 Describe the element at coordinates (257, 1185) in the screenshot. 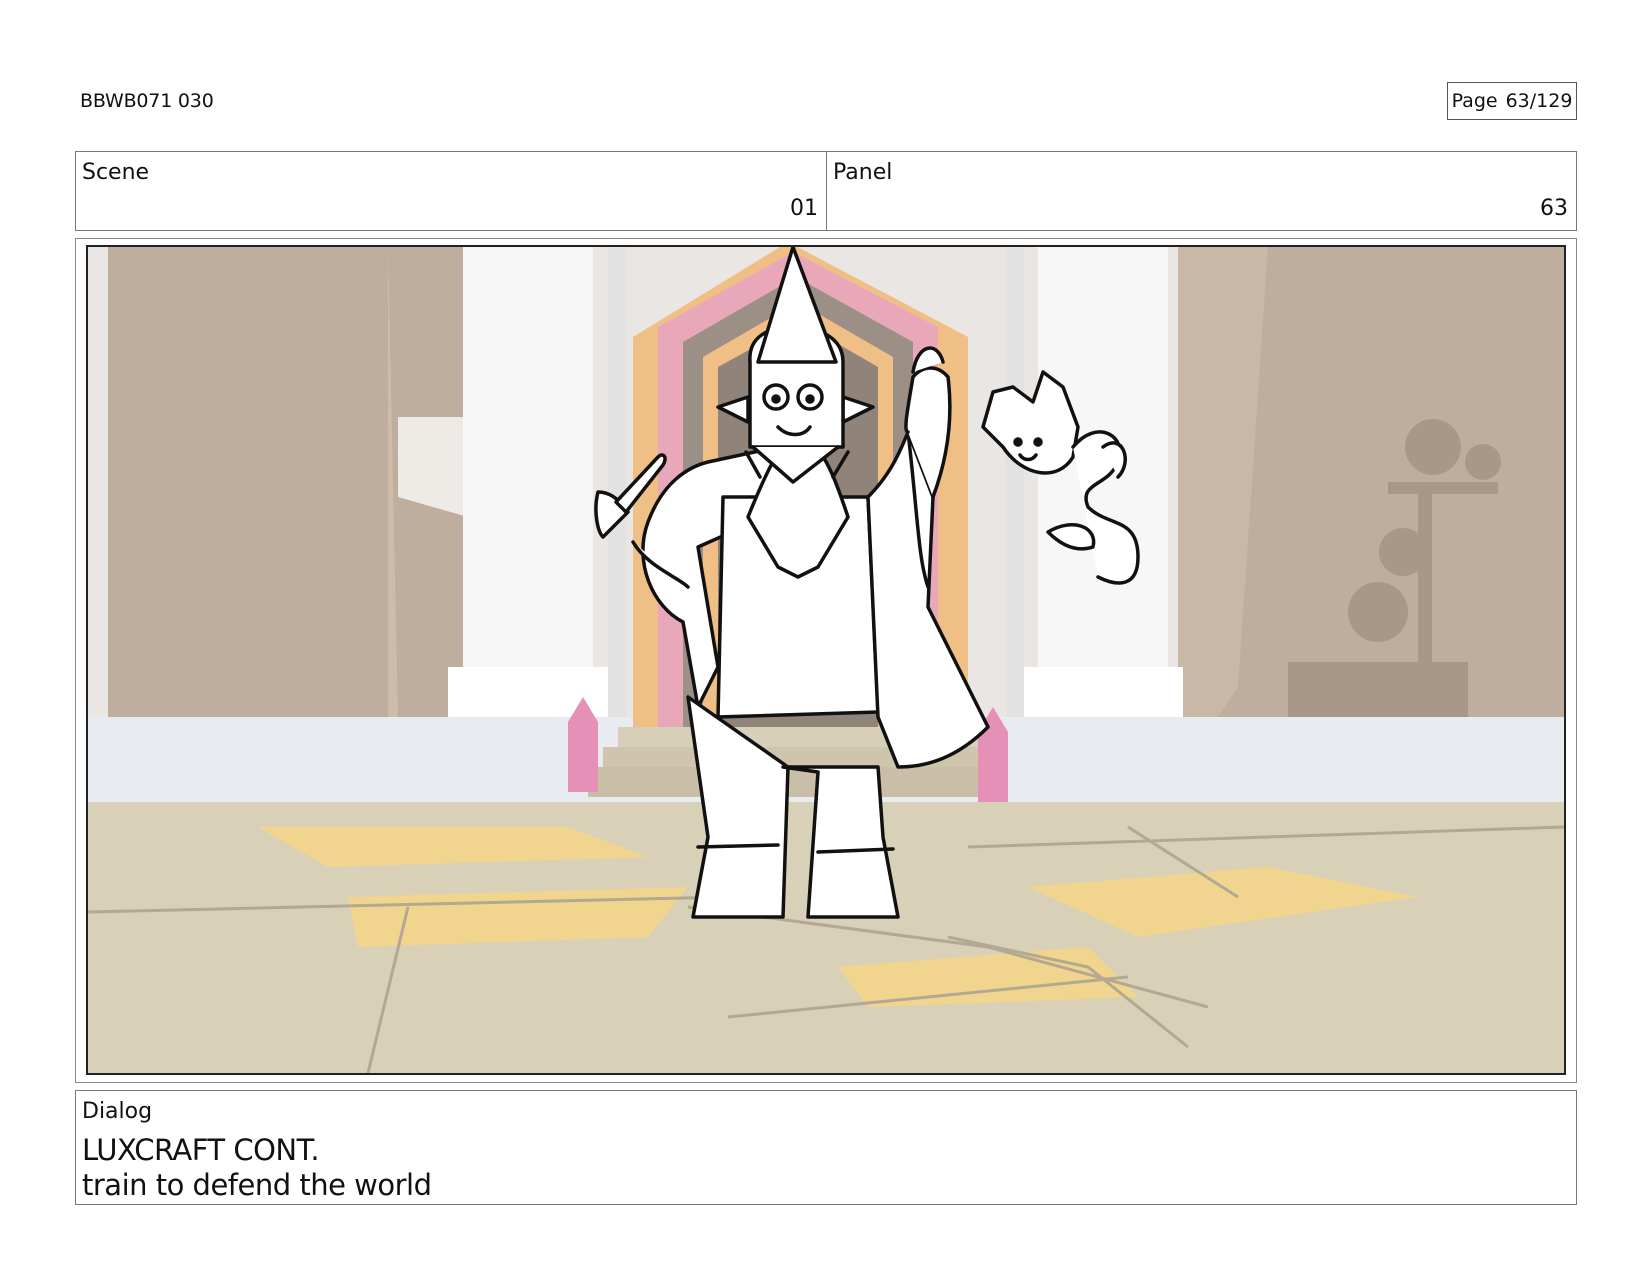

I see `dialog-line-text: train to defend the world` at that location.